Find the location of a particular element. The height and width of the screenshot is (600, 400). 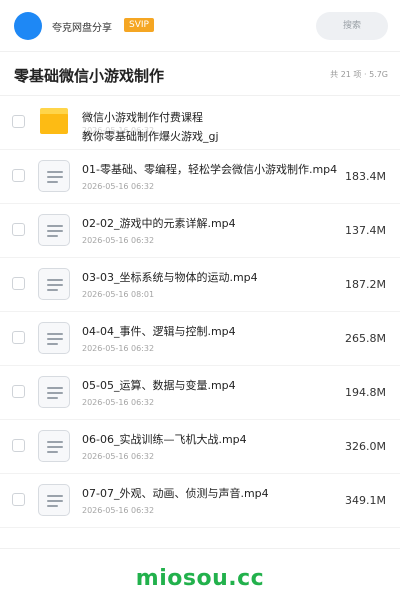

file-size: 137.4M is located at coordinates (365, 230).